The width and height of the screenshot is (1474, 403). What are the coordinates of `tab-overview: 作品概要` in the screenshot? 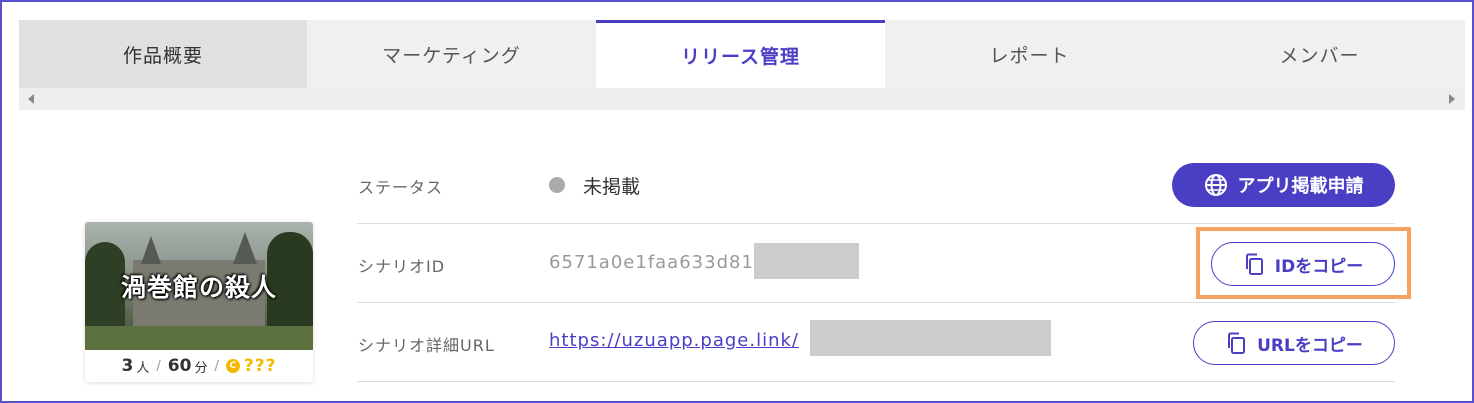 It's located at (163, 54).